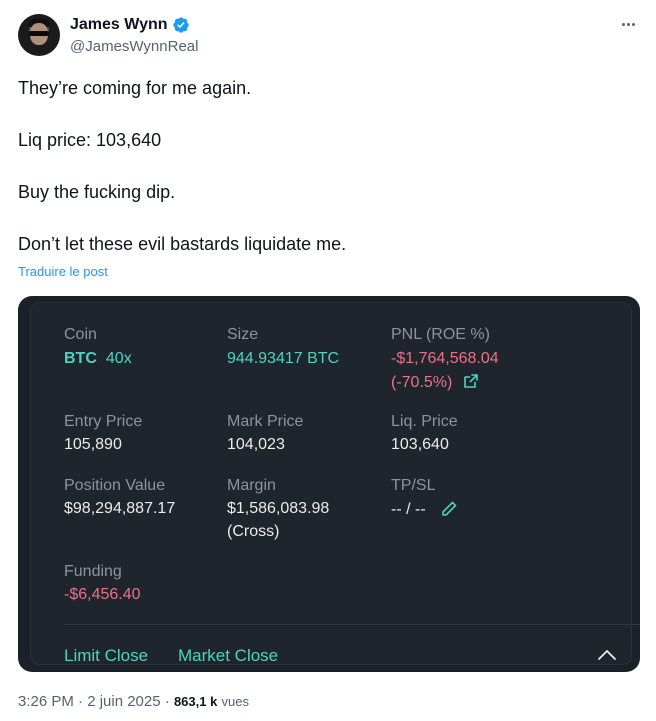 The height and width of the screenshot is (721, 656). I want to click on coin-row: BTC 40x, so click(98, 359).